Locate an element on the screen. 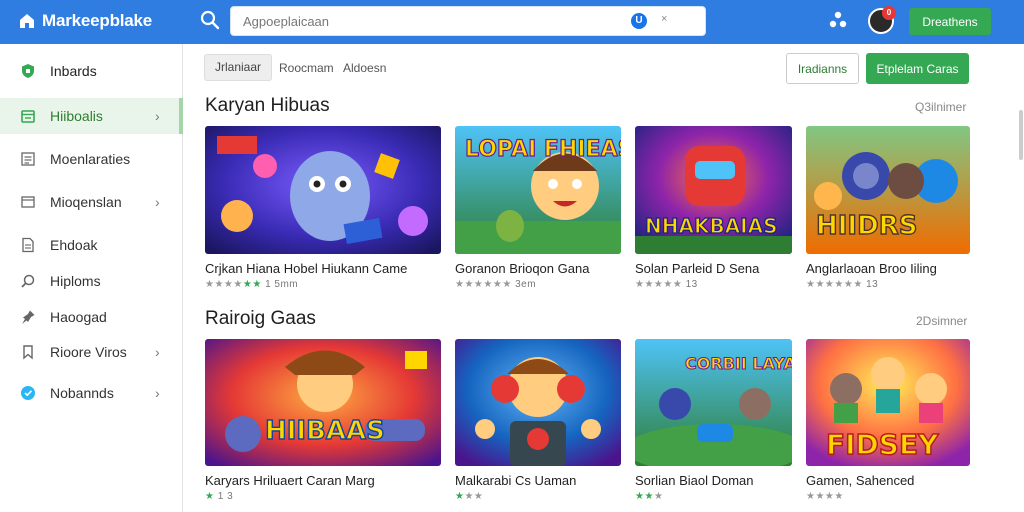 The height and width of the screenshot is (512, 1024). section-title: Karyan Hibuas is located at coordinates (267, 105).